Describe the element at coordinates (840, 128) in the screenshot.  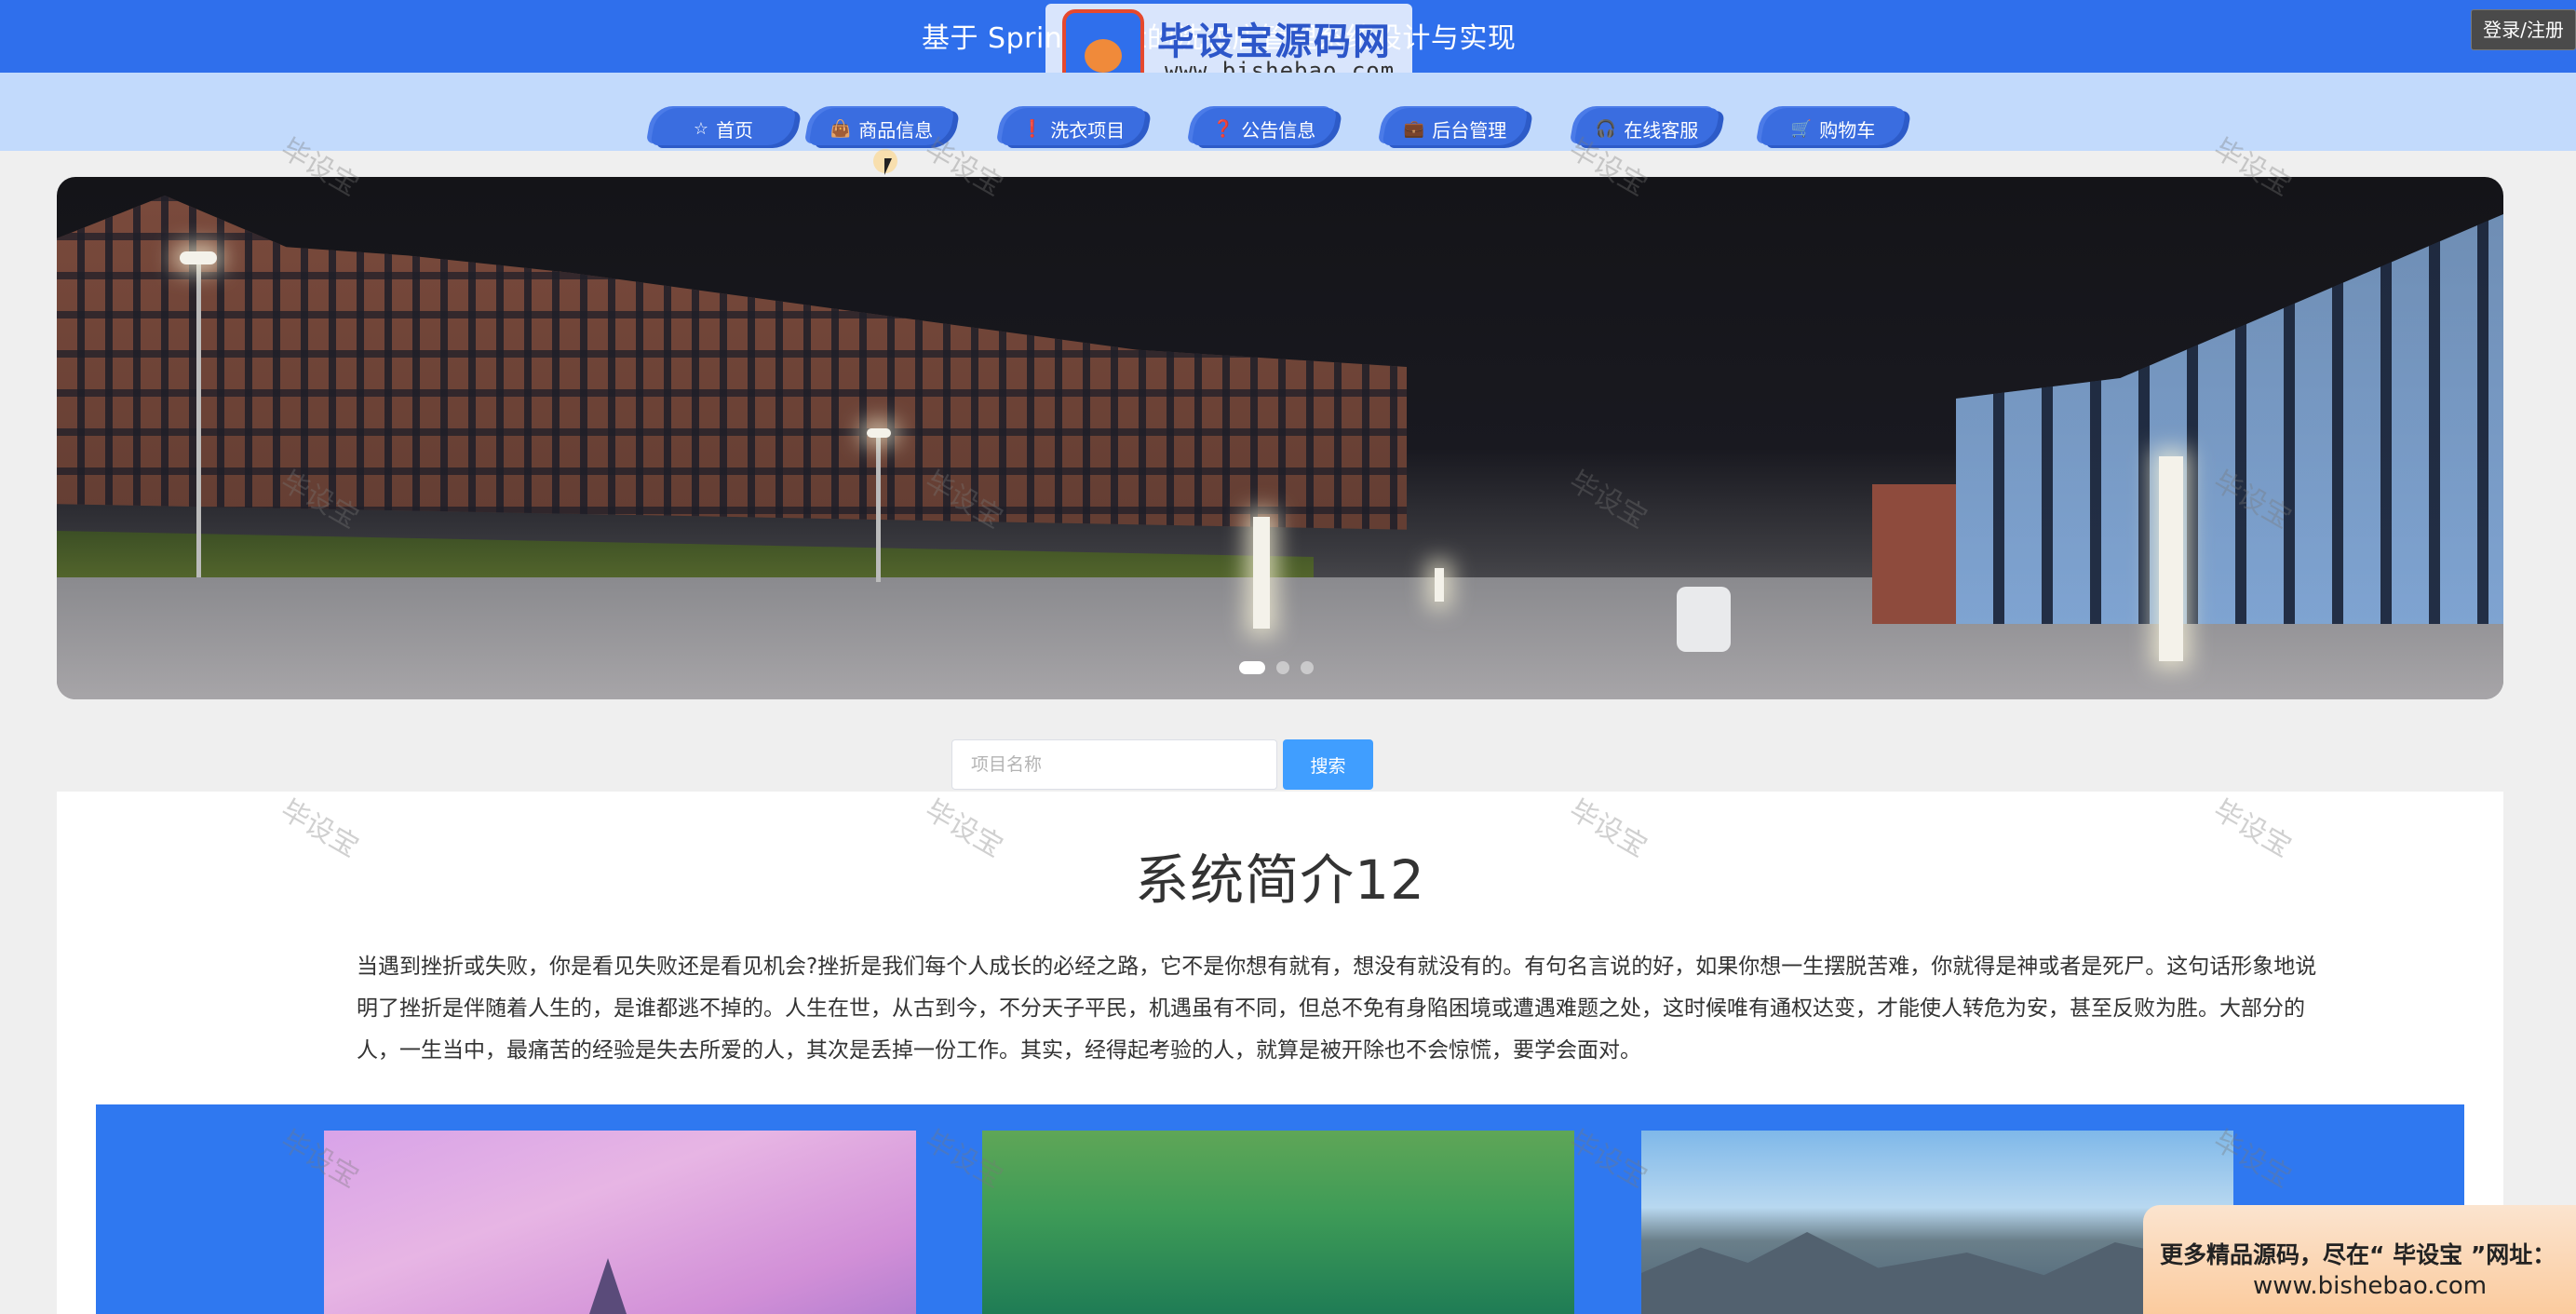
I see `bag-icon: 👜` at that location.